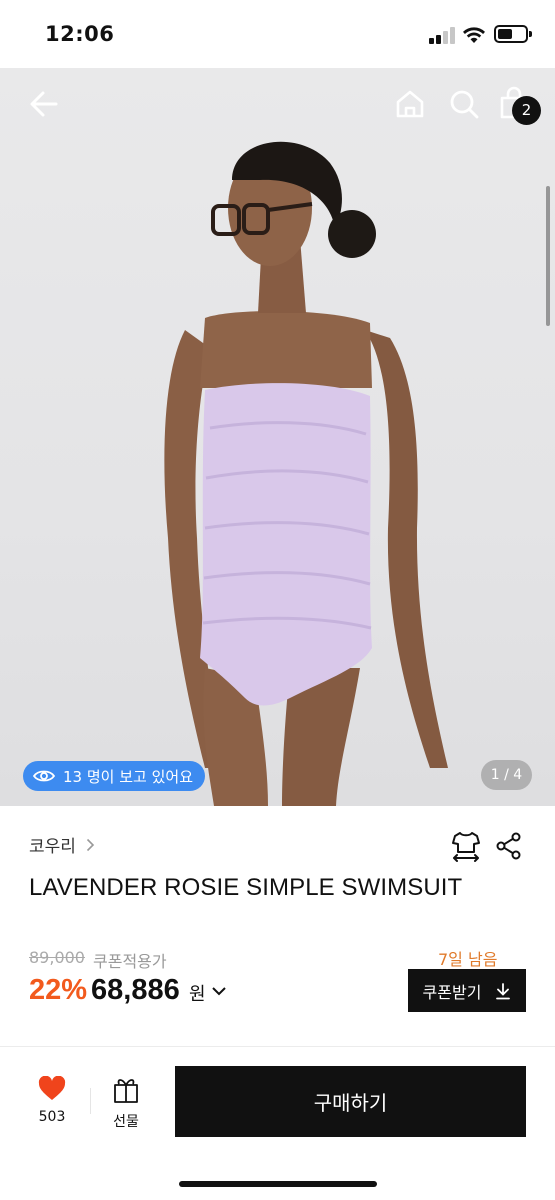 Image resolution: width=555 pixels, height=1200 pixels. I want to click on heart-icon, so click(52, 1087).